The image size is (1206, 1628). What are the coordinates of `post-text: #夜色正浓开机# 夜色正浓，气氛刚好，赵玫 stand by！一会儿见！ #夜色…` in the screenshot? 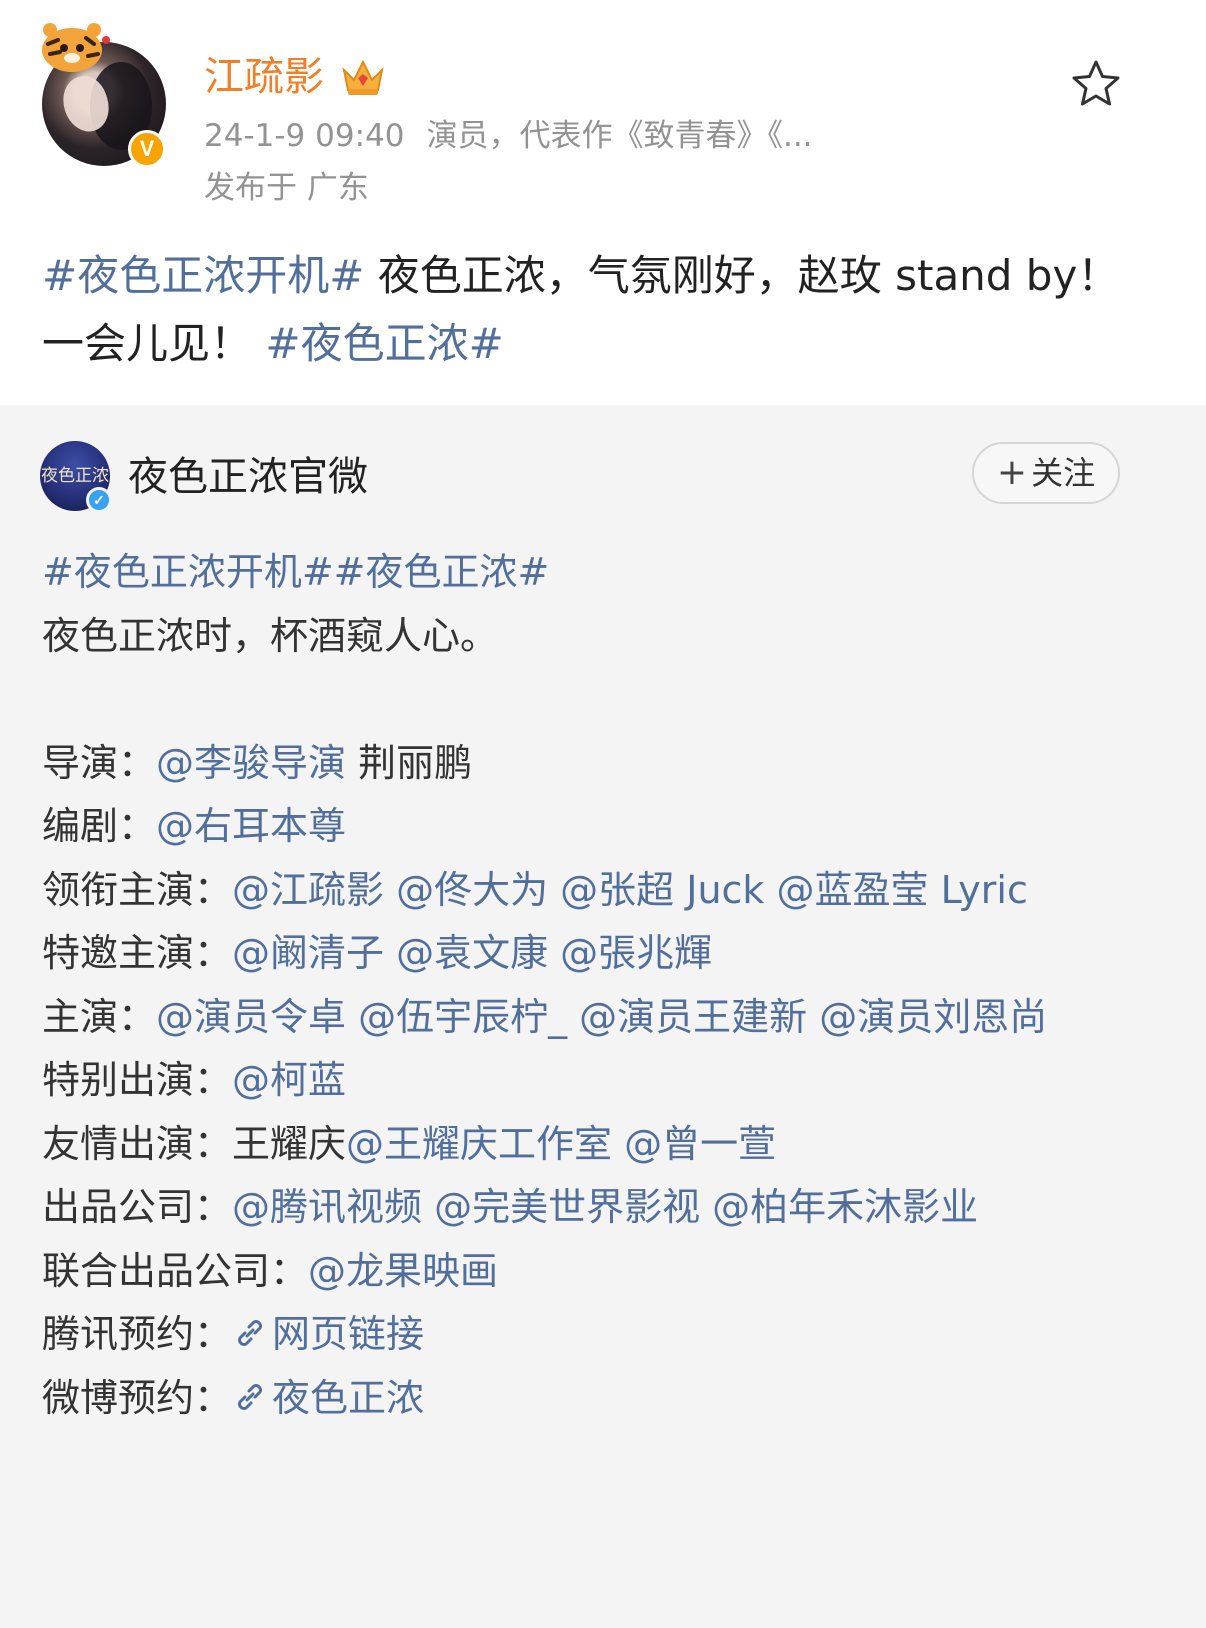 It's located at (582, 310).